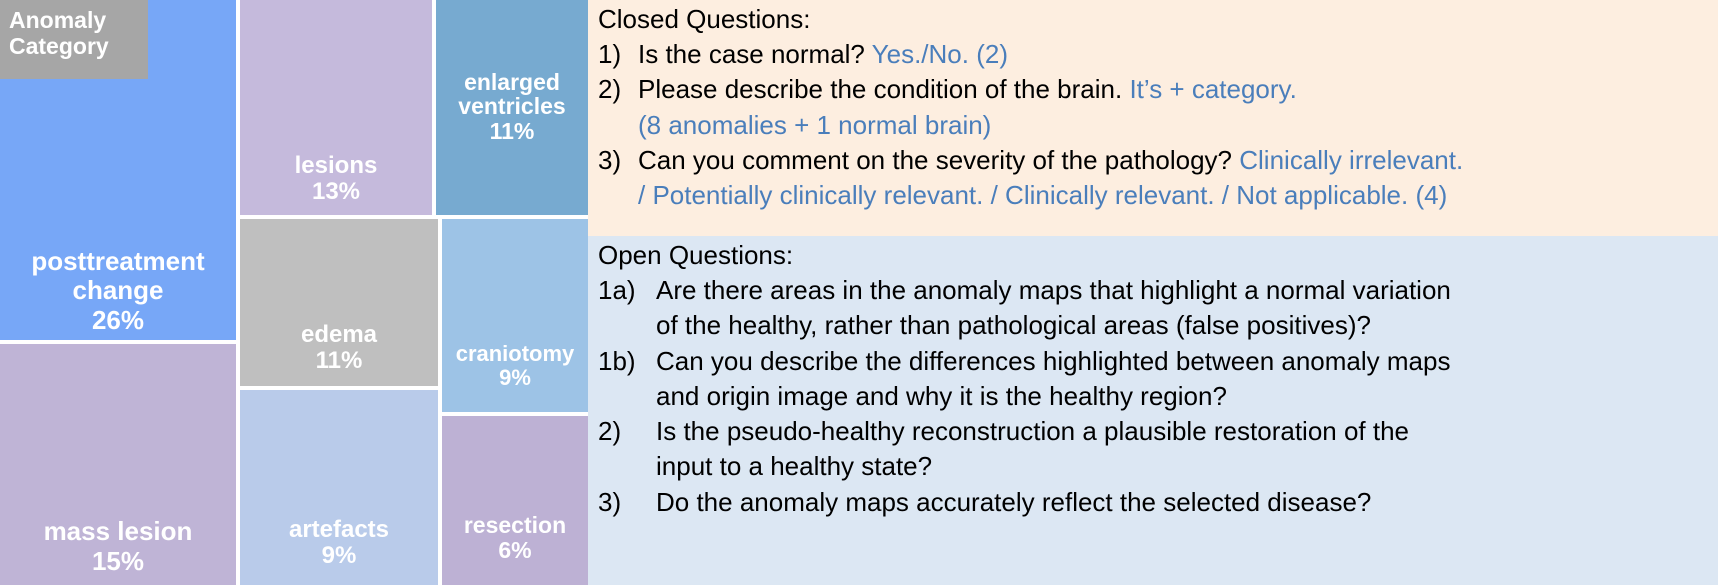 The width and height of the screenshot is (1718, 585). What do you see at coordinates (58, 20) in the screenshot?
I see `legend-badge-line1: Anomaly` at bounding box center [58, 20].